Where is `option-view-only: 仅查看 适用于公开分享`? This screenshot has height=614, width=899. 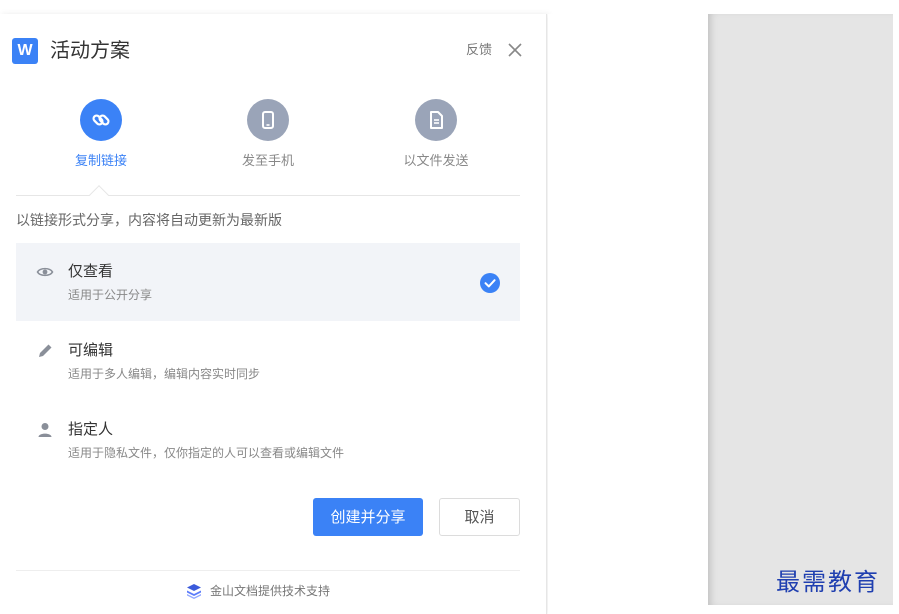 option-view-only: 仅查看 适用于公开分享 is located at coordinates (268, 282).